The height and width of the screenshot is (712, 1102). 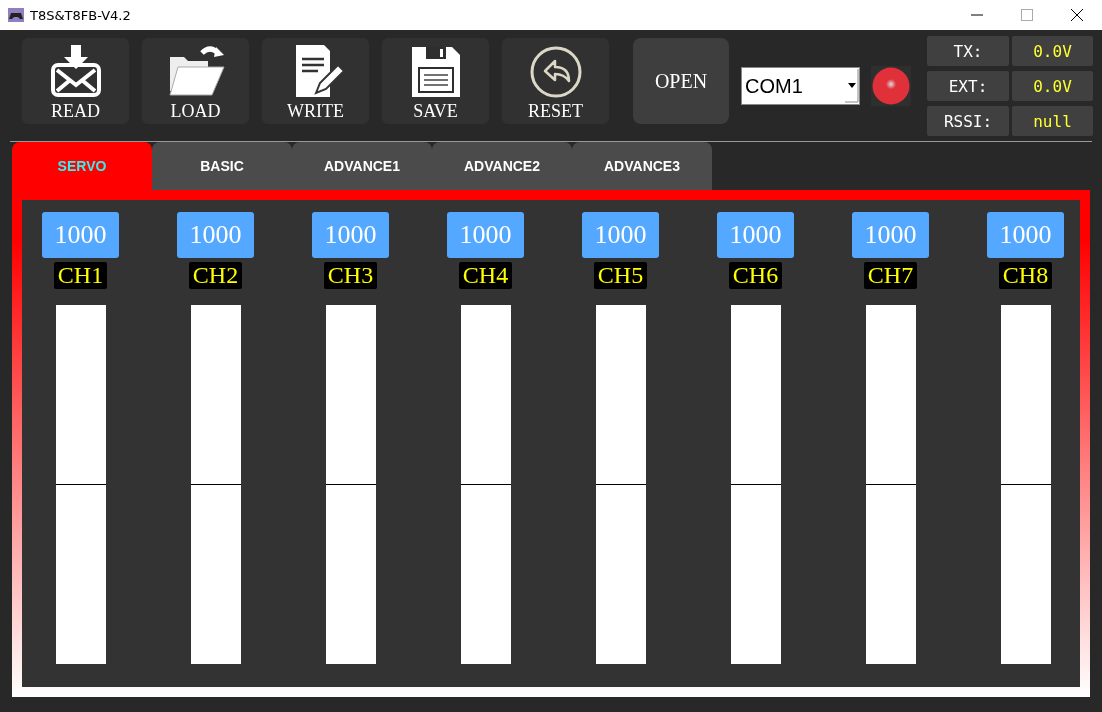 I want to click on status-value: null, so click(x=1052, y=121).